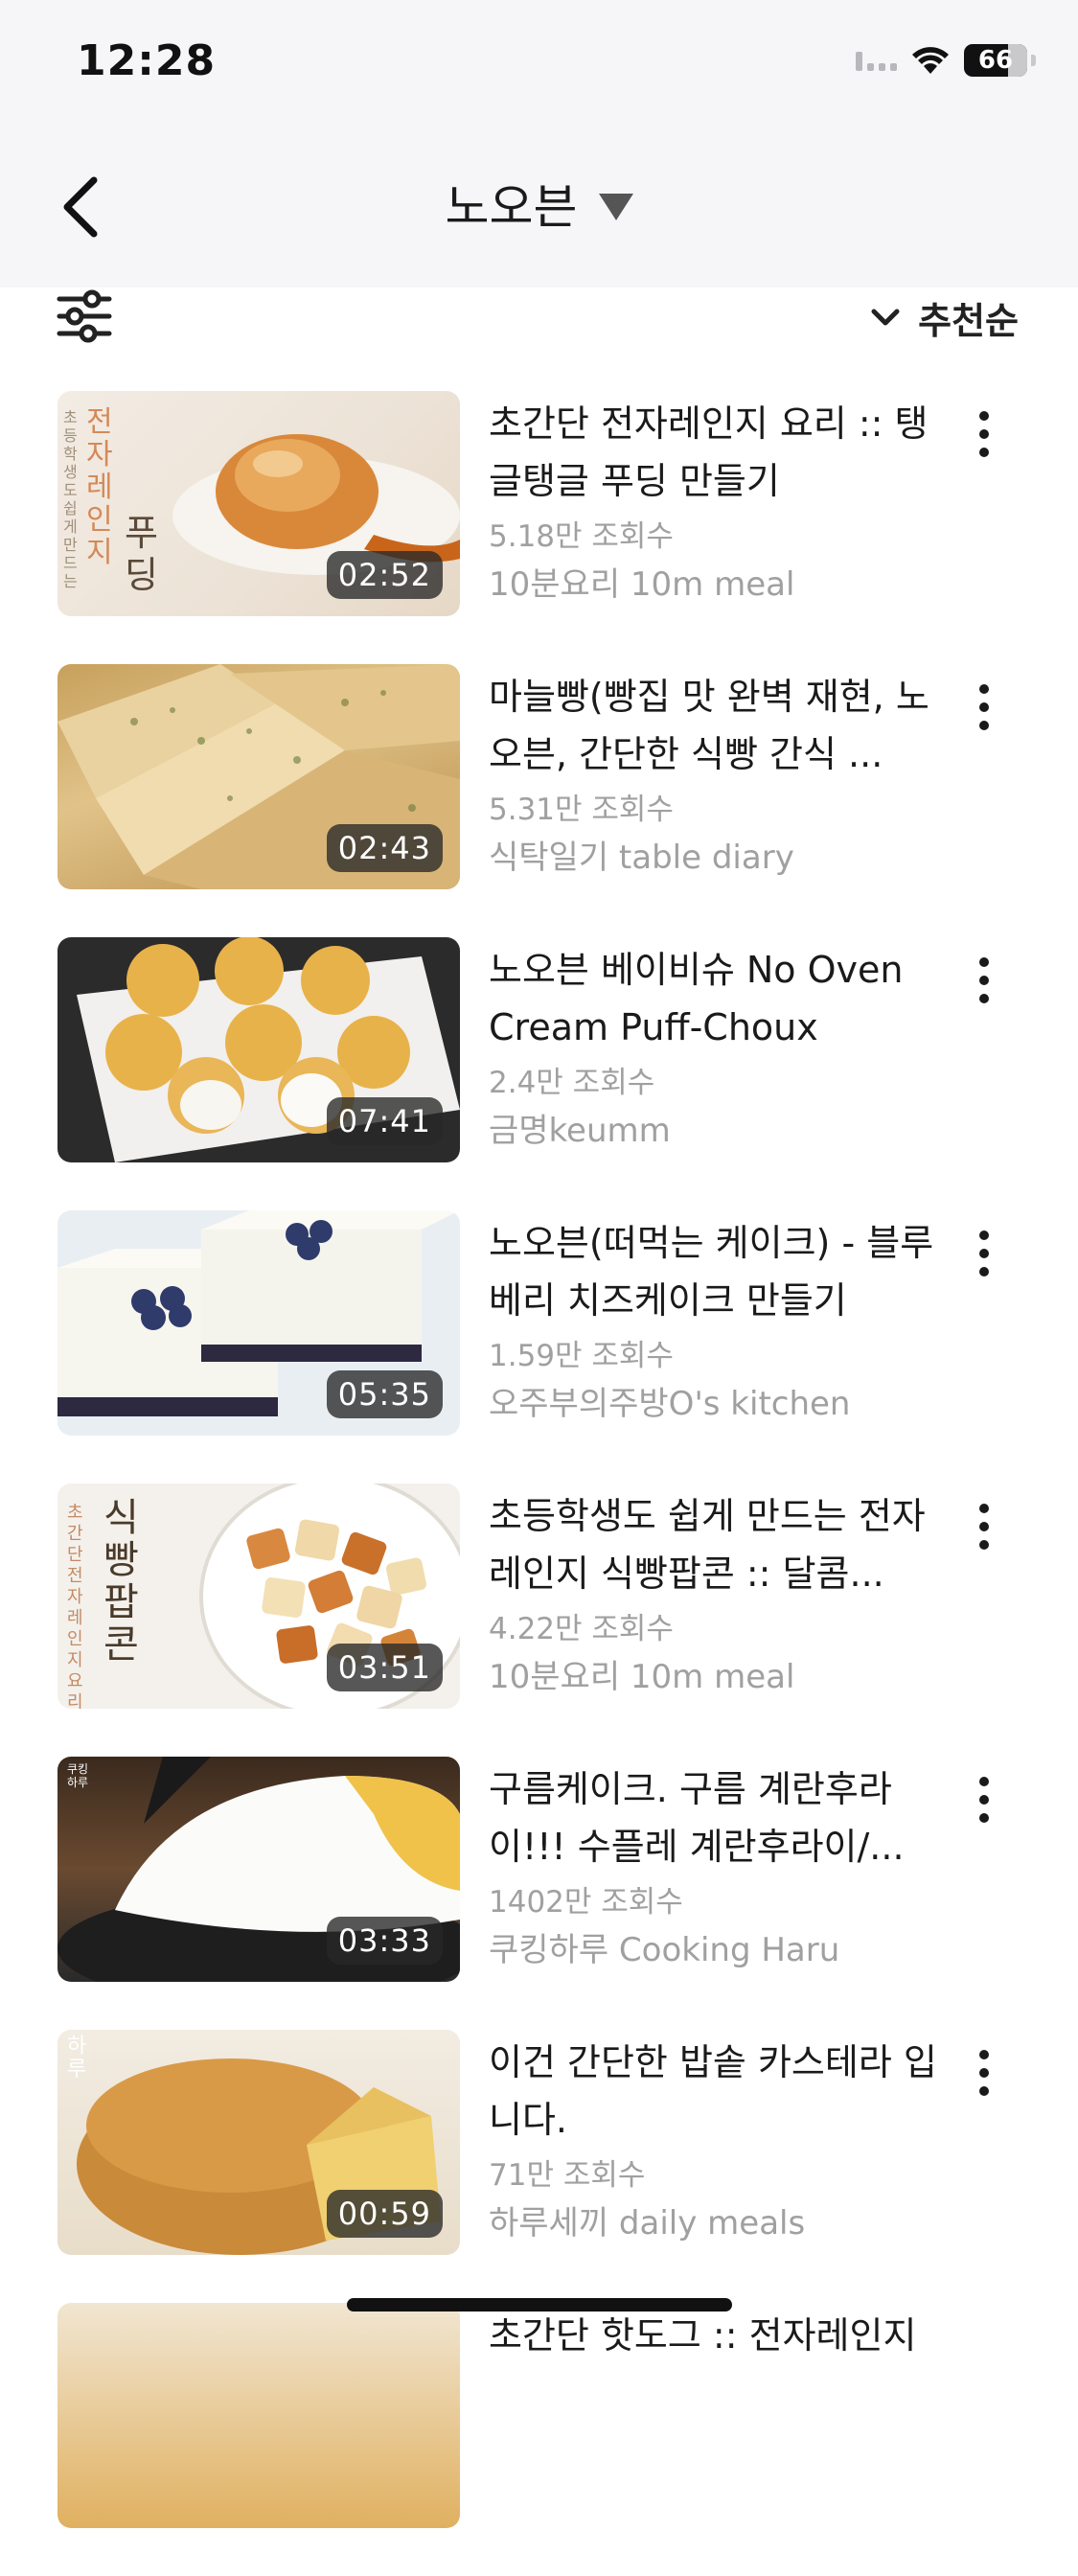 This screenshot has width=1078, height=2576. Describe the element at coordinates (258, 776) in the screenshot. I see `video-thumbnail: 02:43` at that location.